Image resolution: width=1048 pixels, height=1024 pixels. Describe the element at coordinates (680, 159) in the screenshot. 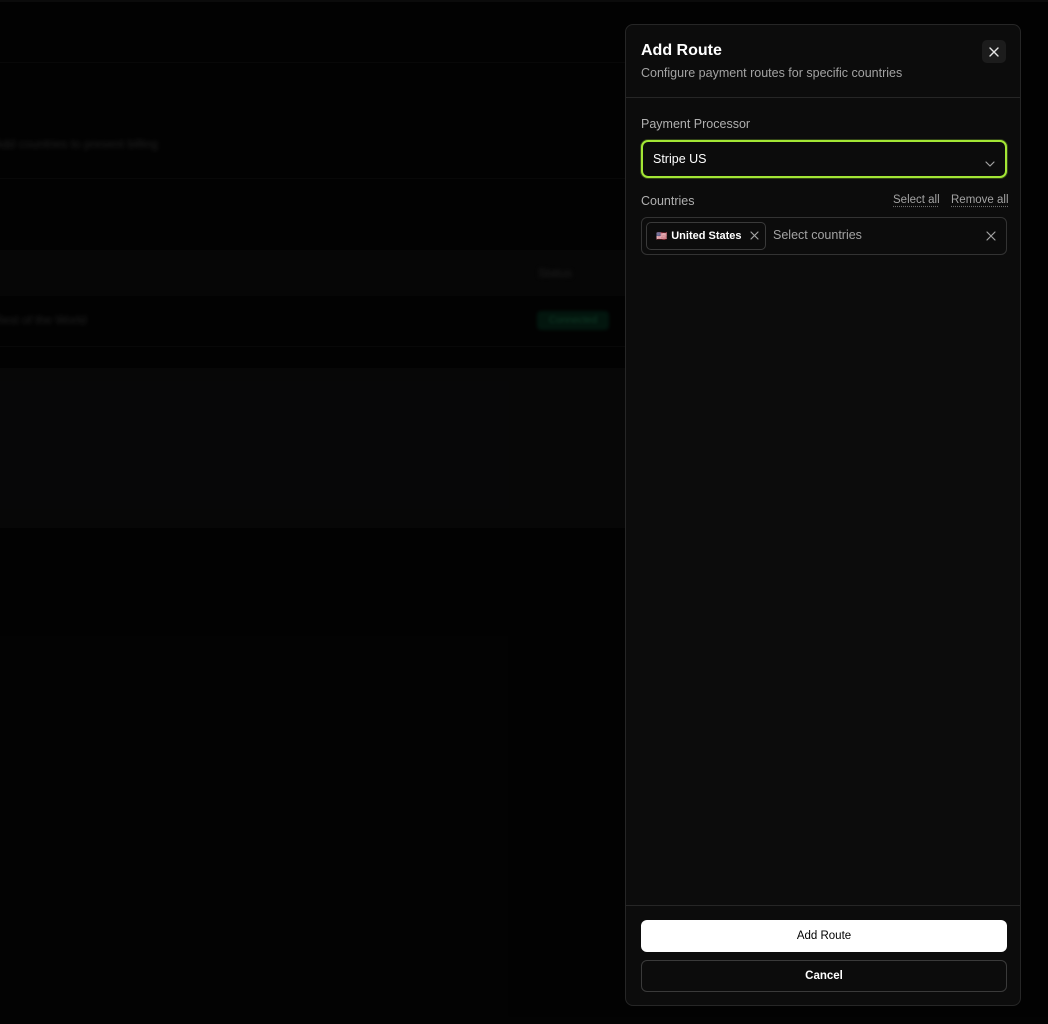

I see `selected-processor: Stripe US` at that location.